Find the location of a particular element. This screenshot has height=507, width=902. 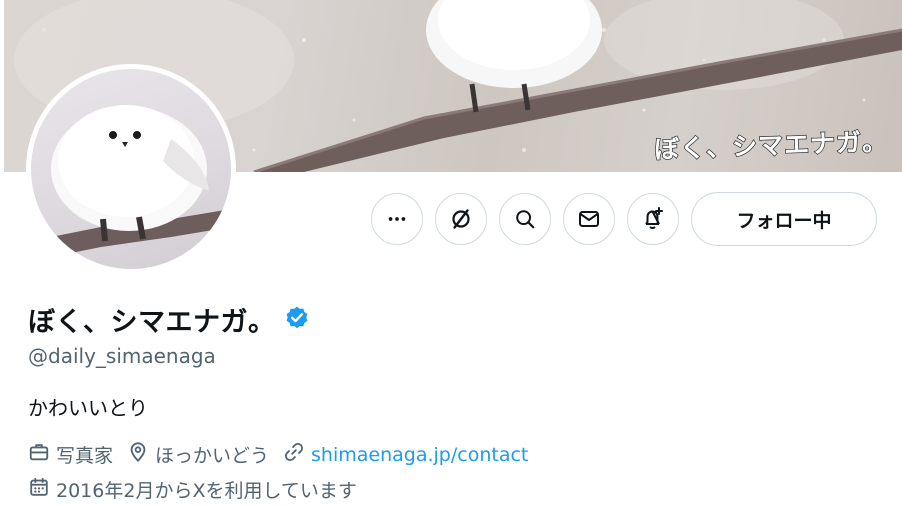

notify-button is located at coordinates (653, 219).